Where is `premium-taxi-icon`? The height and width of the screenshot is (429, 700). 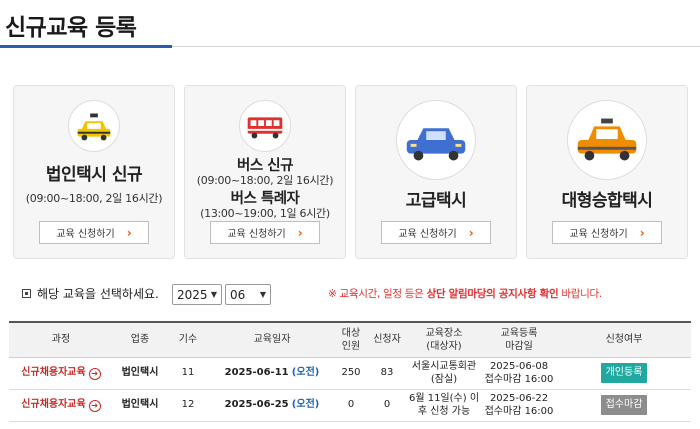 premium-taxi-icon is located at coordinates (436, 140).